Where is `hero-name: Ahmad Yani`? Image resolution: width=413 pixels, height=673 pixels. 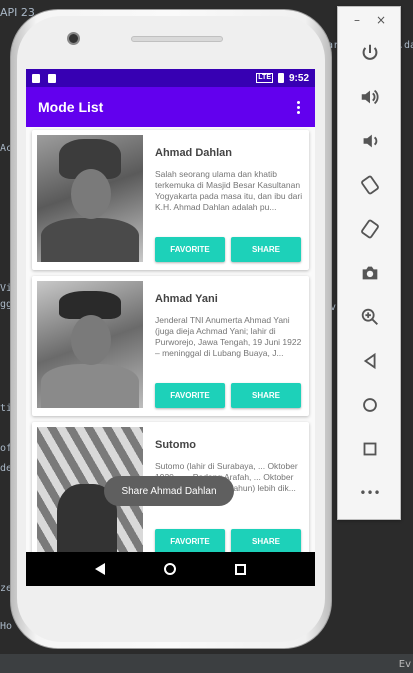
hero-name: Ahmad Yani is located at coordinates (186, 299).